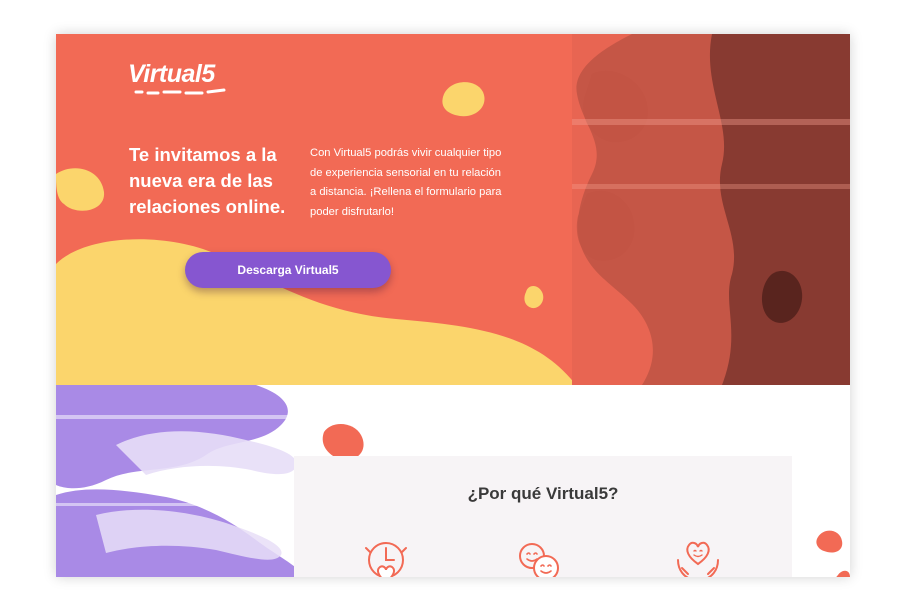  Describe the element at coordinates (833, 553) in the screenshot. I see `coral-blob-right` at that location.